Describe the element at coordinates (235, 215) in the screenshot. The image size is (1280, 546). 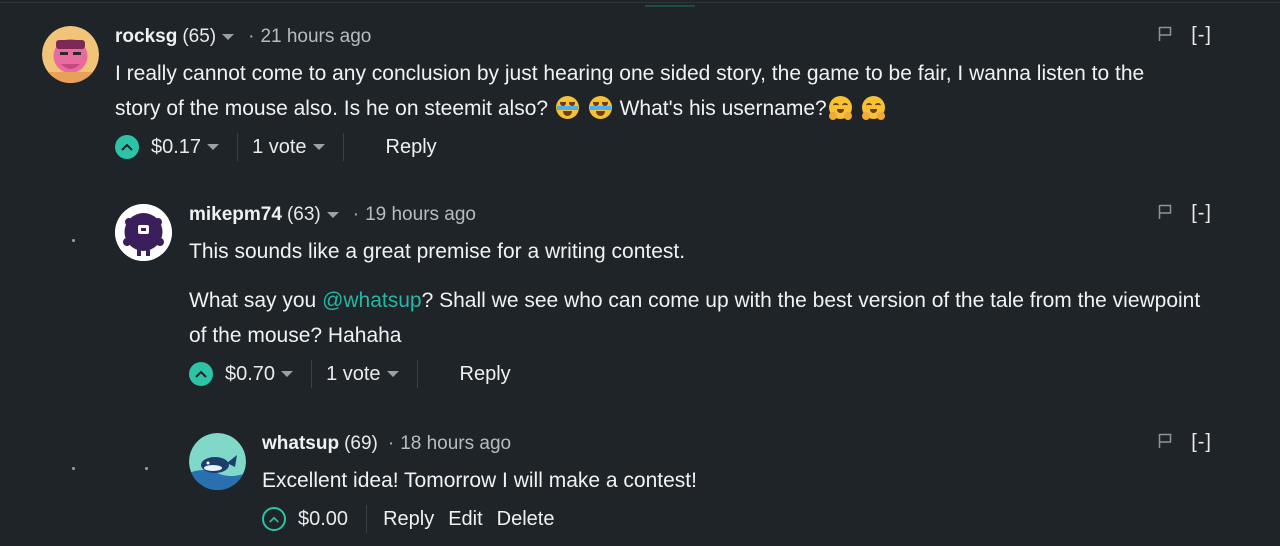
I see `author-name: mikepm74` at that location.